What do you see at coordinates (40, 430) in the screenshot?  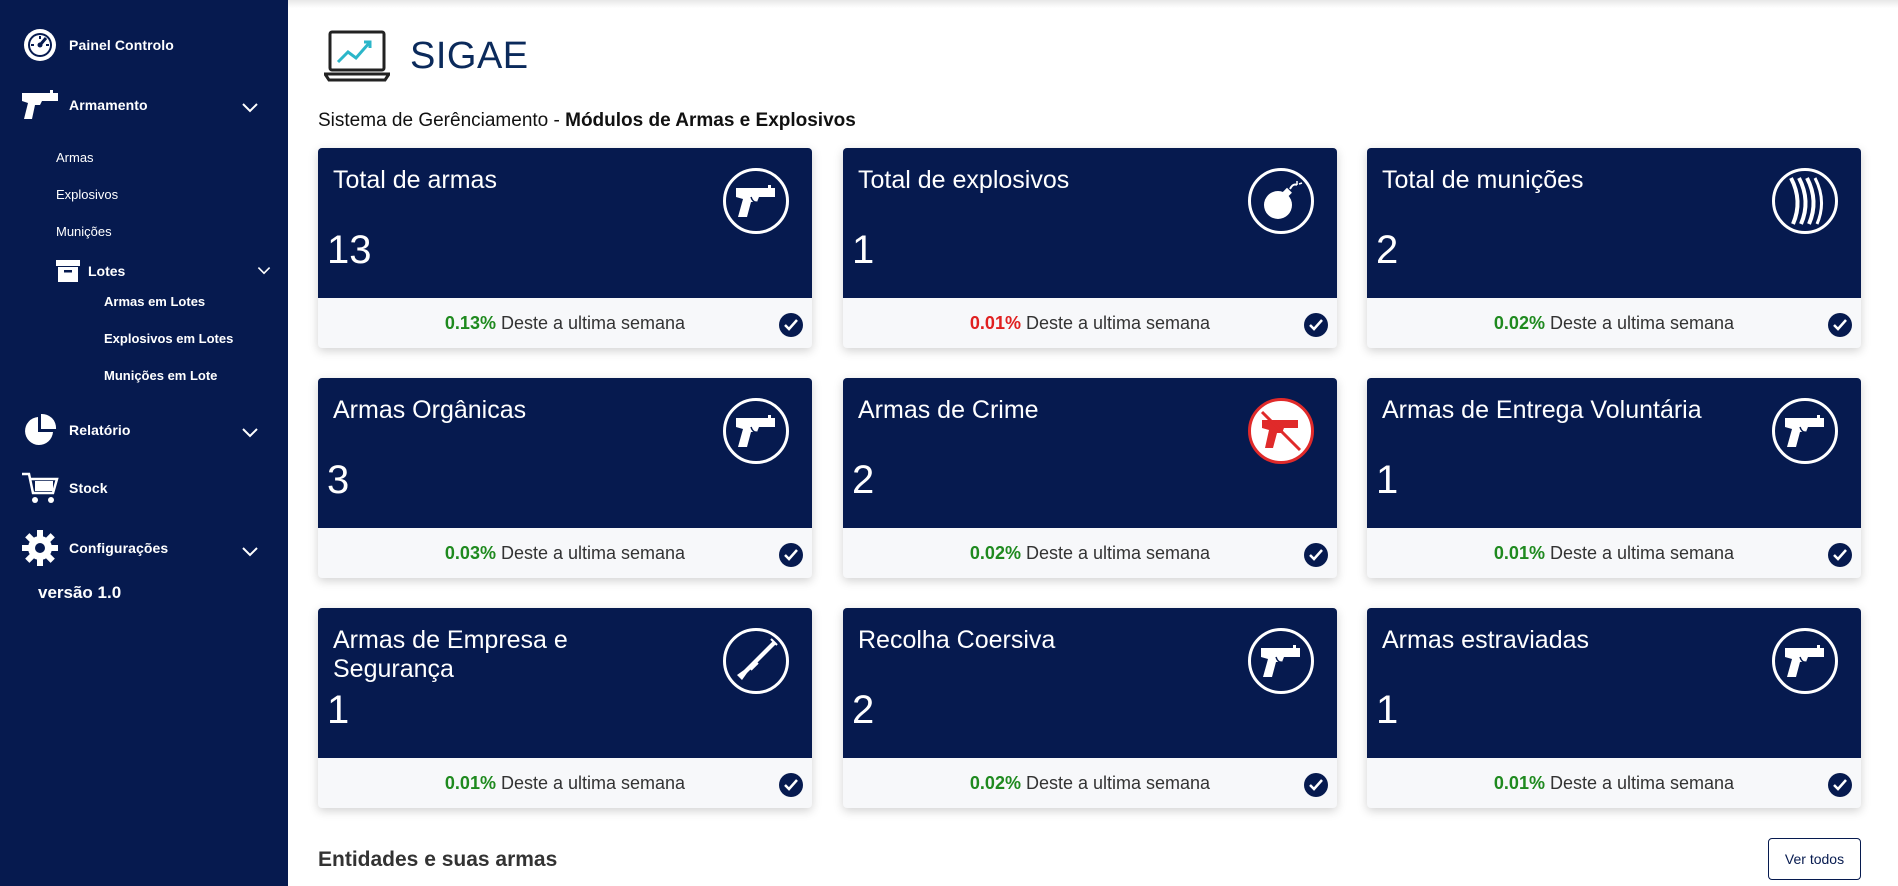 I see `pie-chart-icon` at bounding box center [40, 430].